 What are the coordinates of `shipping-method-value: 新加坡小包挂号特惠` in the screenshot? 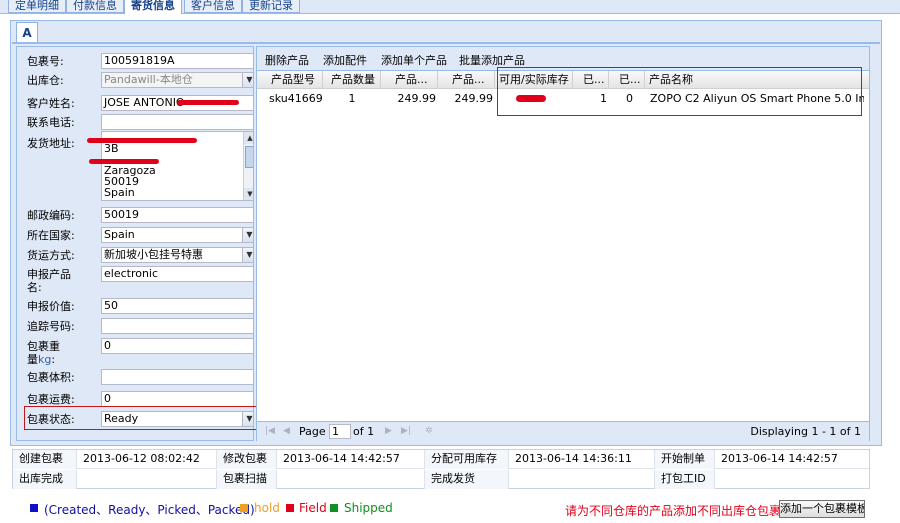 It's located at (153, 254).